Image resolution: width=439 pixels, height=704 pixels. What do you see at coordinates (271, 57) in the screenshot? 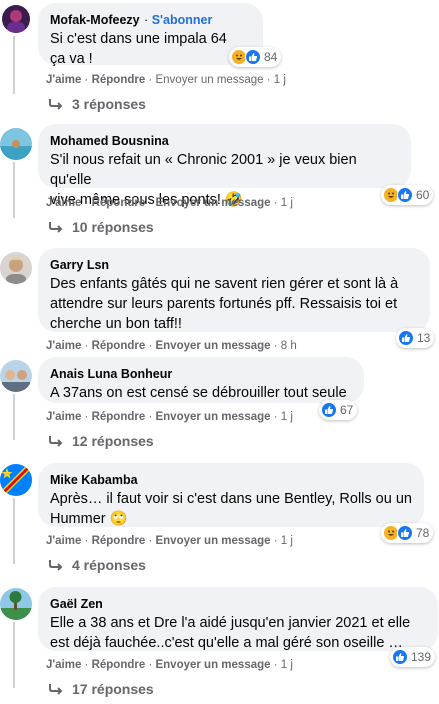
I see `reaction-count: 84` at bounding box center [271, 57].